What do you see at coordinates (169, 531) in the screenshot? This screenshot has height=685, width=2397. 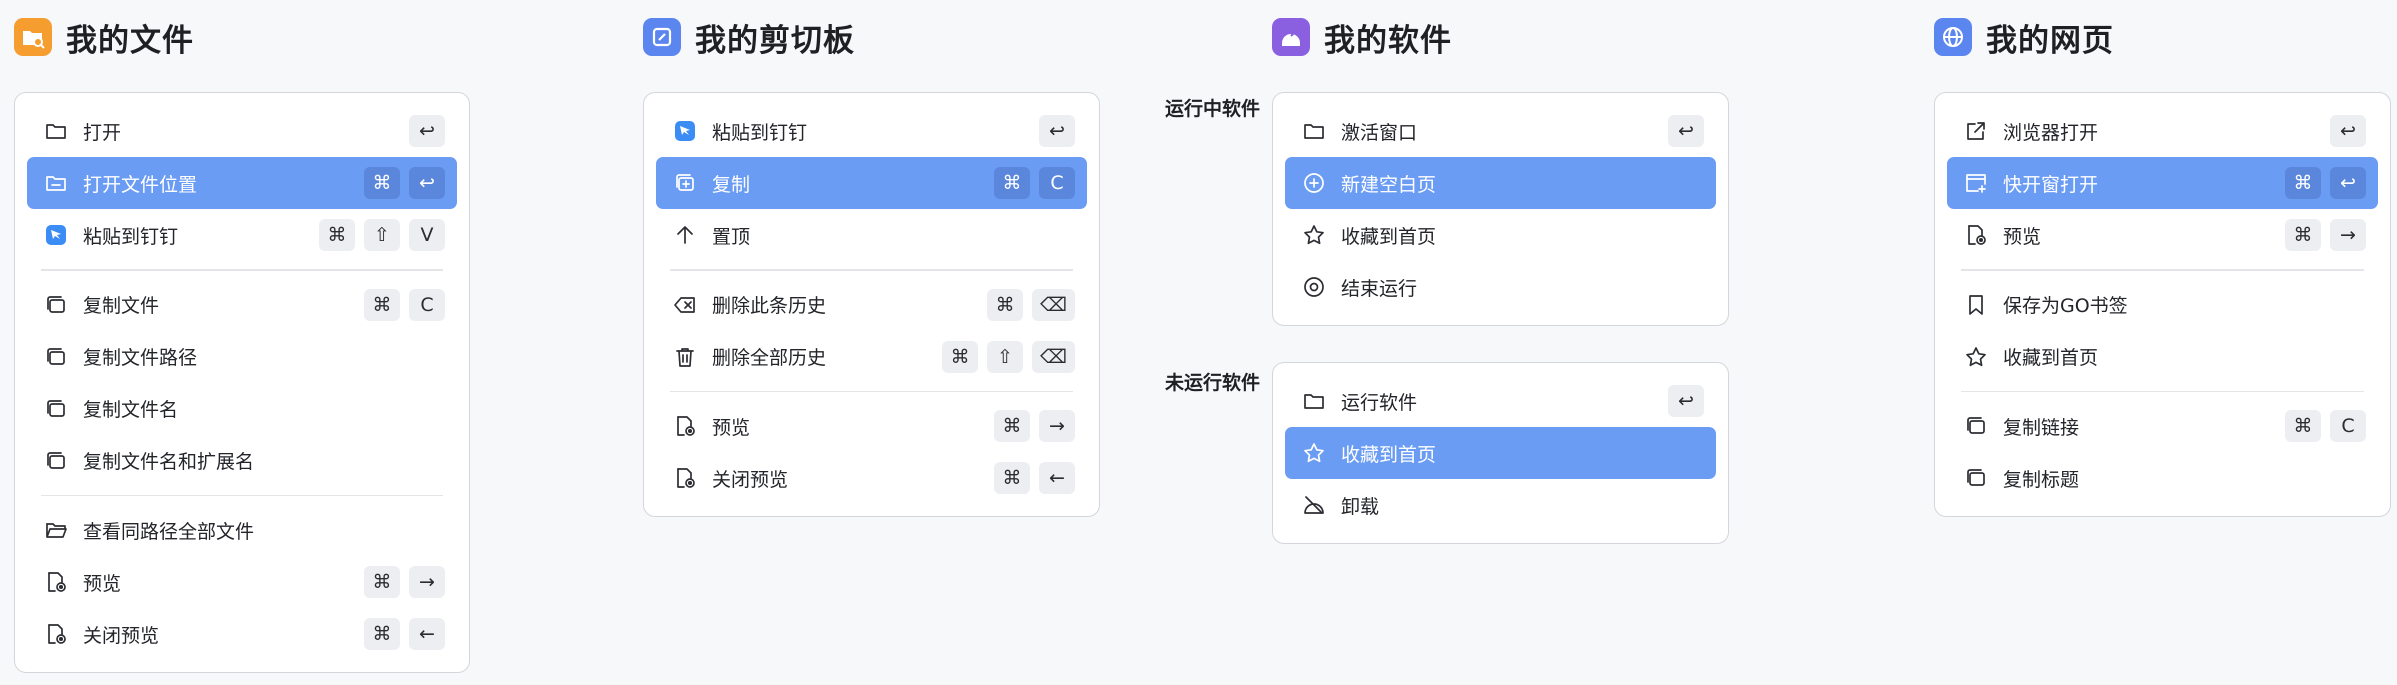 I see `menu-item-label: 查看同路径全部文件` at bounding box center [169, 531].